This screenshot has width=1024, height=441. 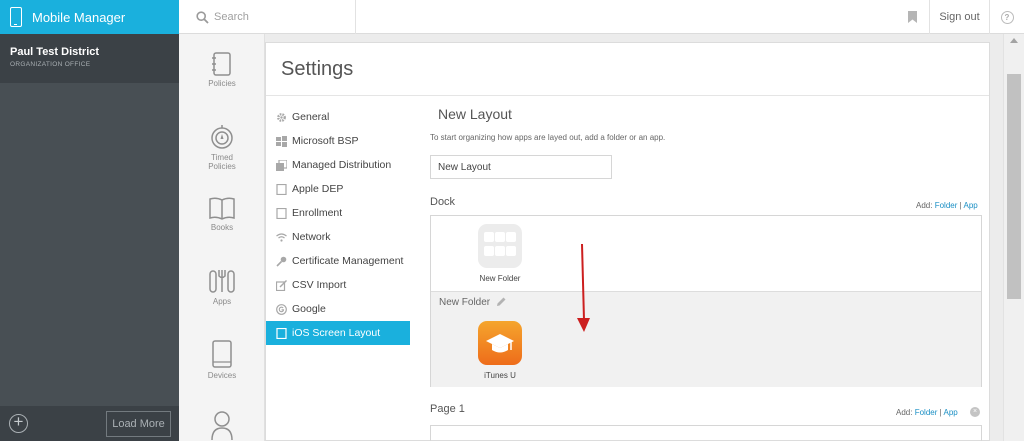 I want to click on dock-add-folder-link: Folder, so click(x=946, y=205).